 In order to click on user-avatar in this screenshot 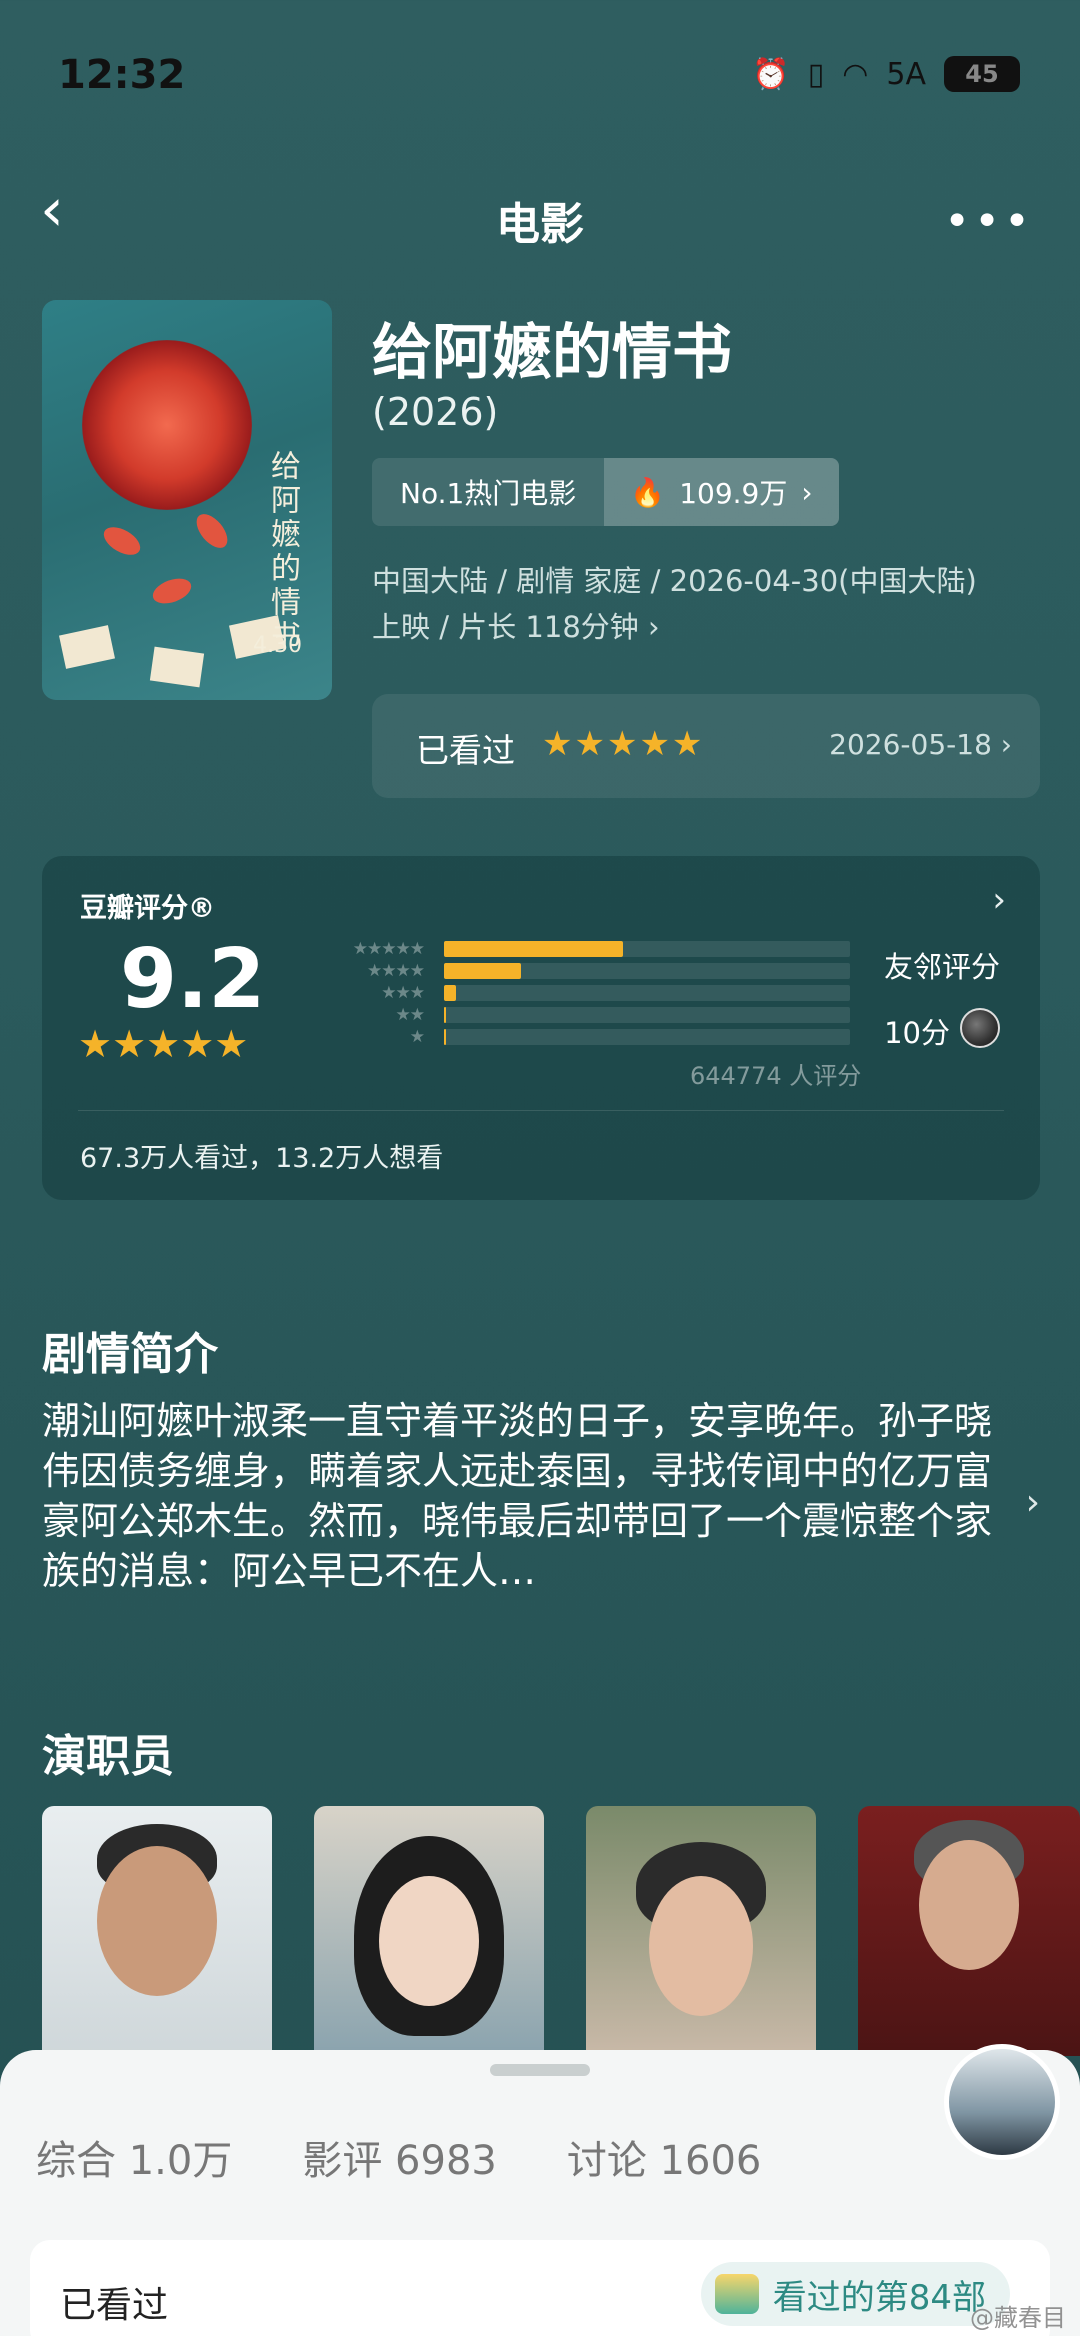, I will do `click(1002, 2102)`.